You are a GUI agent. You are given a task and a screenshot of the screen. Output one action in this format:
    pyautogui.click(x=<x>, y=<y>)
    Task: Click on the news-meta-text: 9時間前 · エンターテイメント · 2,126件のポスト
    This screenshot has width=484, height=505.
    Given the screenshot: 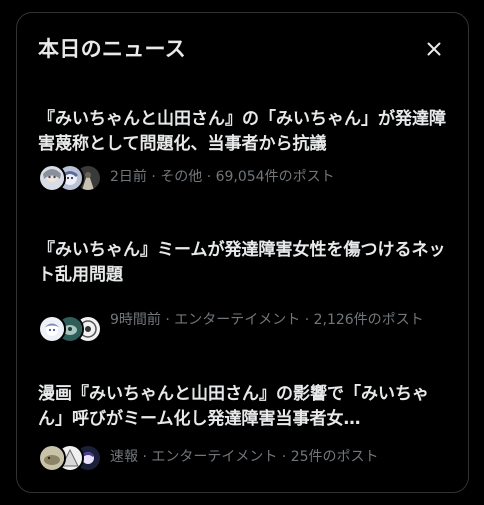 What is the action you would take?
    pyautogui.click(x=267, y=320)
    